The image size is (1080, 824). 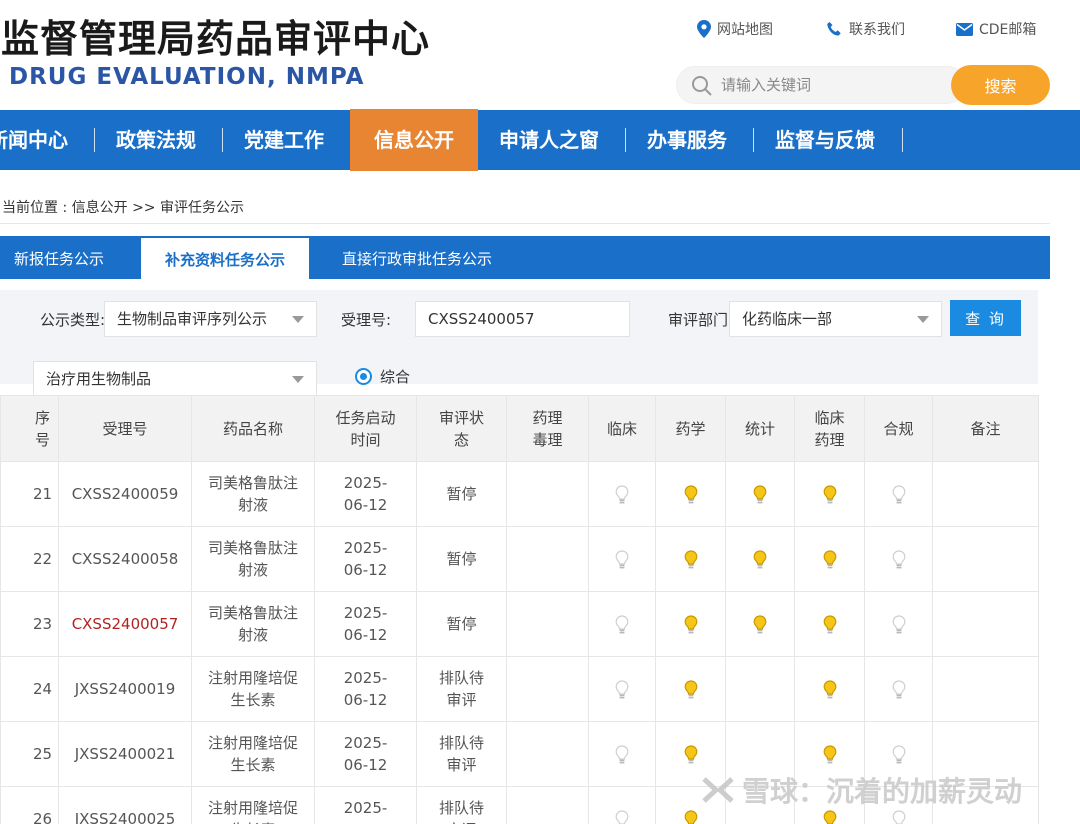 I want to click on type-select: 生物制品审评序列公示, so click(x=210, y=319).